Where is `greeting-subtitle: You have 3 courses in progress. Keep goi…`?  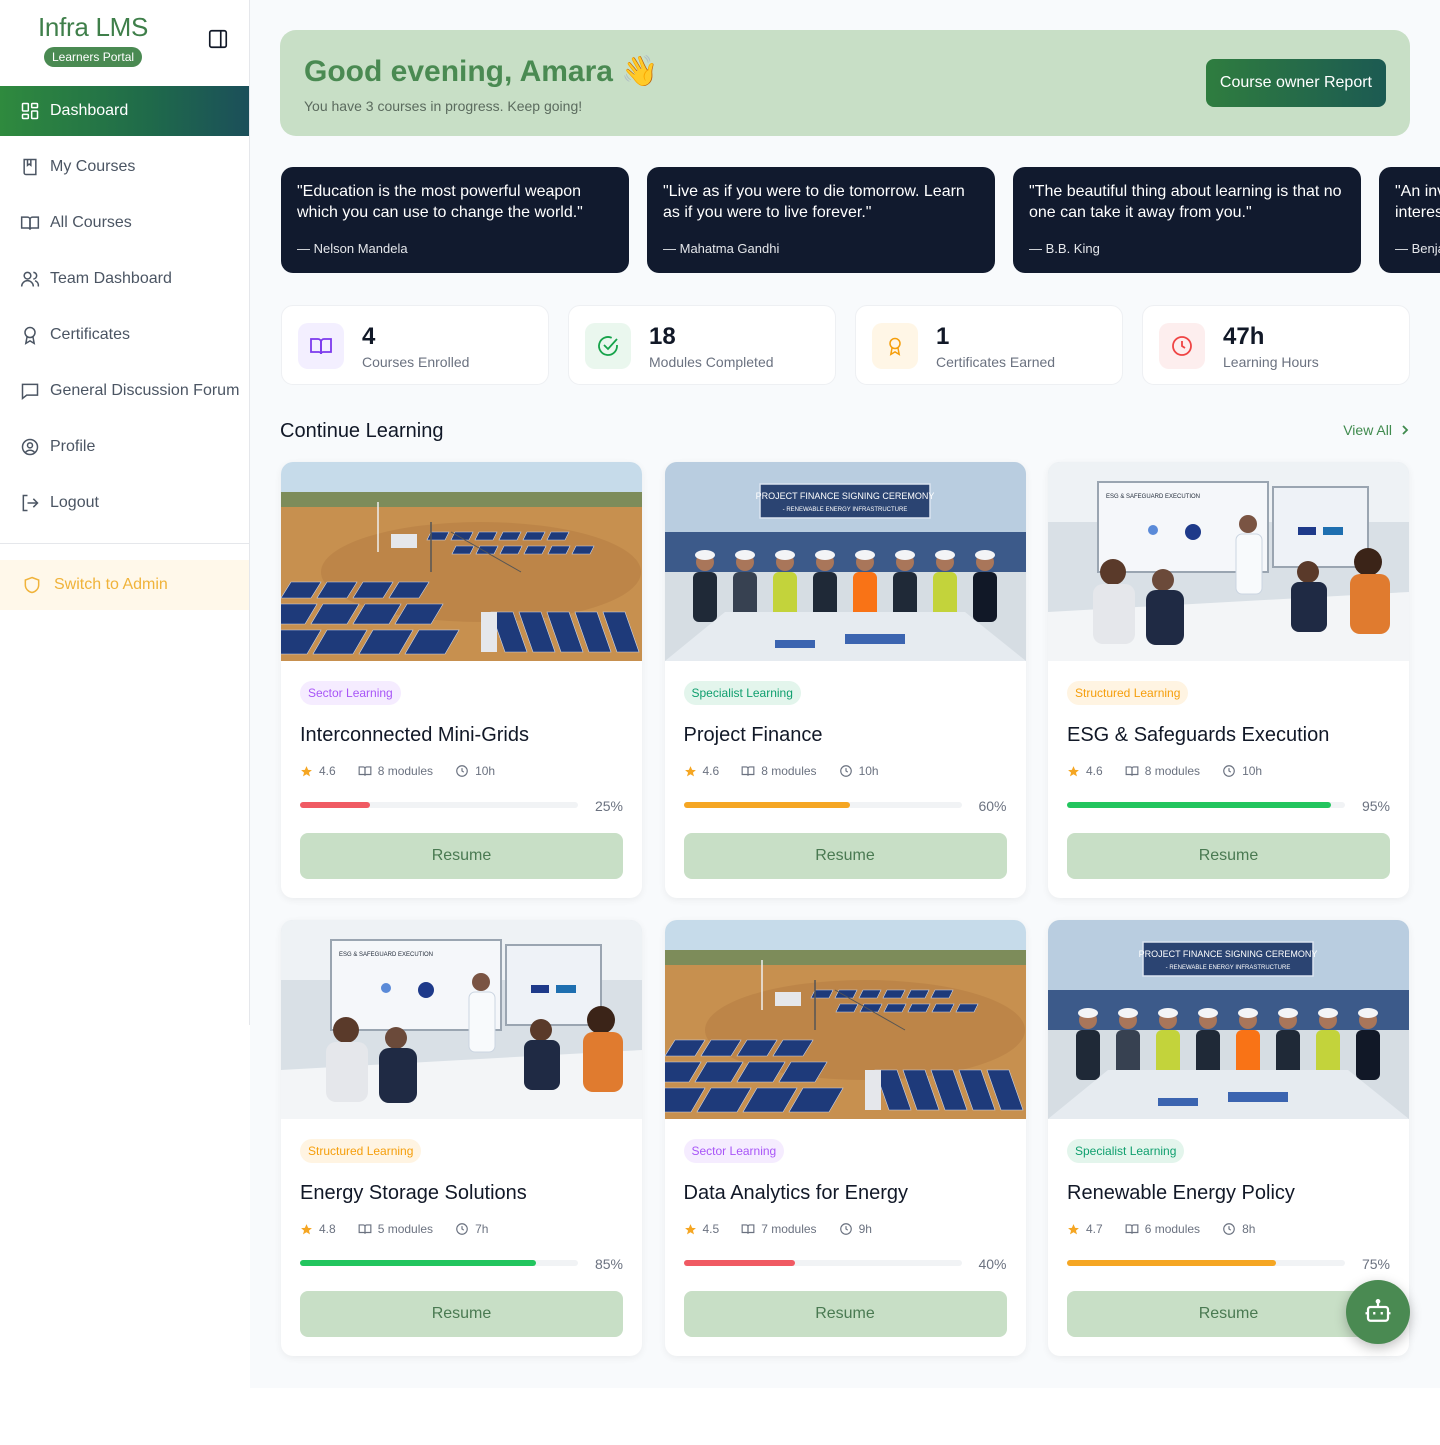 greeting-subtitle: You have 3 courses in progress. Keep goi… is located at coordinates (443, 106).